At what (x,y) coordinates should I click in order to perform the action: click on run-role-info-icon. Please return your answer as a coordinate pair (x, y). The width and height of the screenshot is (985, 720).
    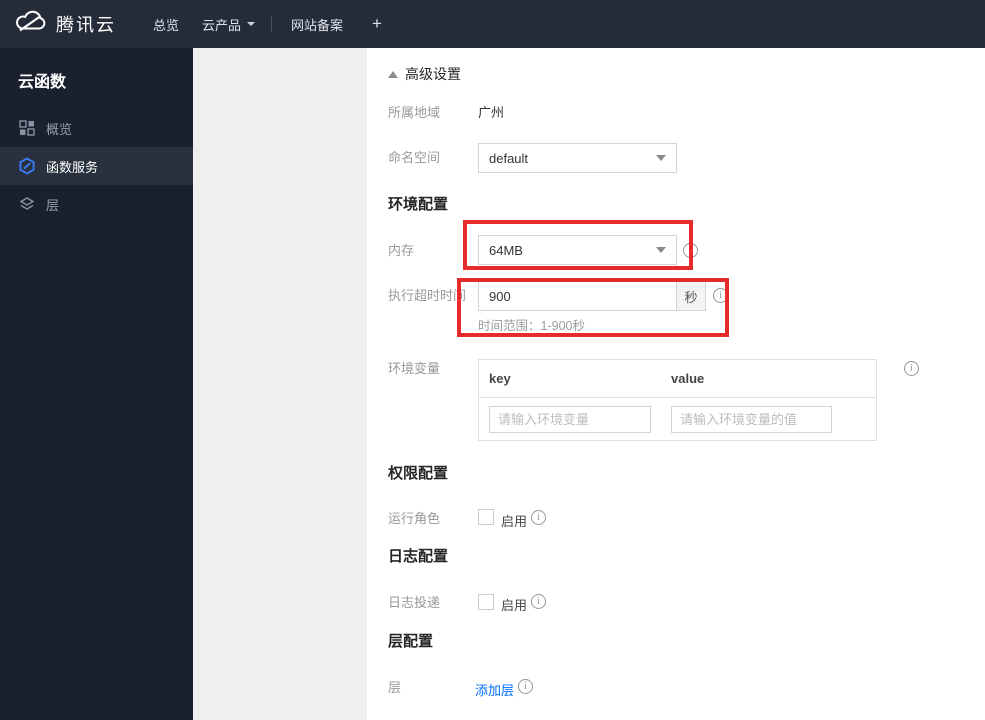
    Looking at the image, I should click on (538, 517).